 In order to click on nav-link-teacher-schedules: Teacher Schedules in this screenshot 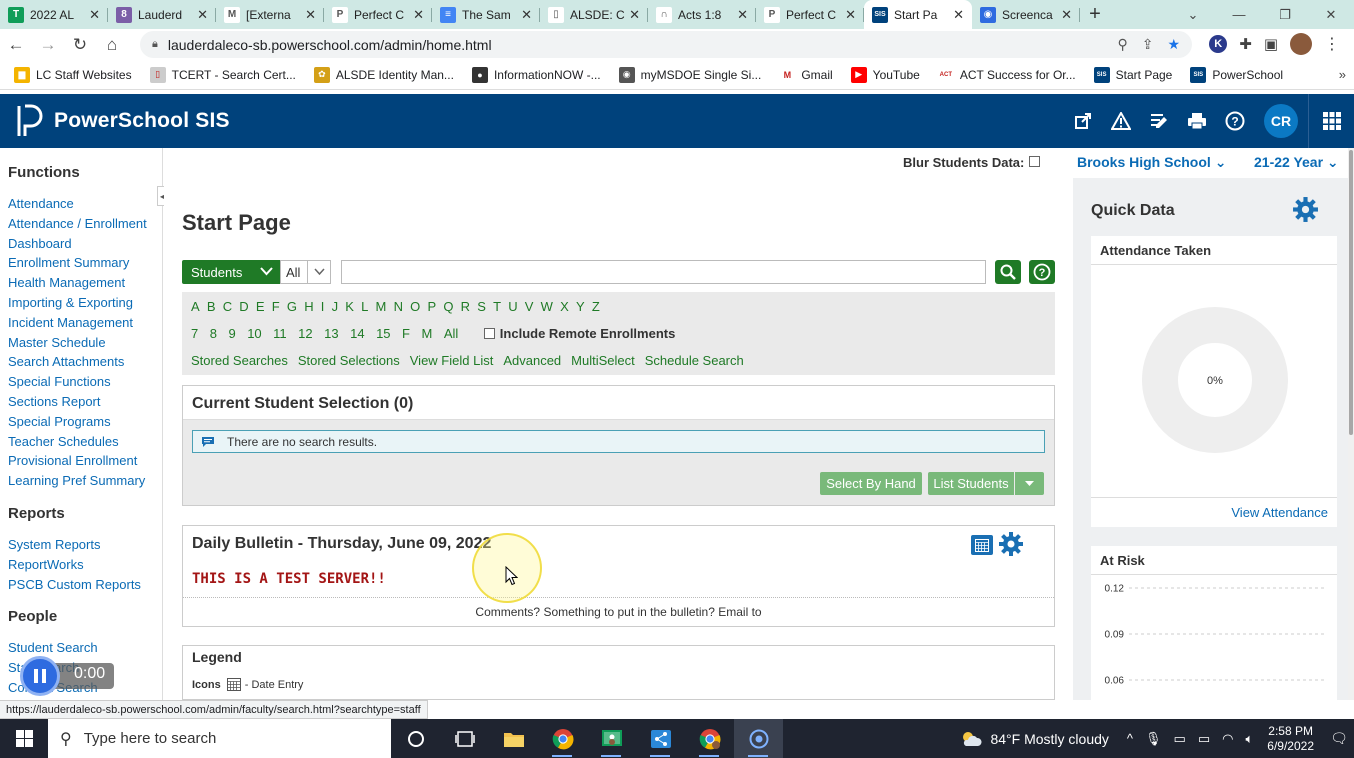, I will do `click(85, 442)`.